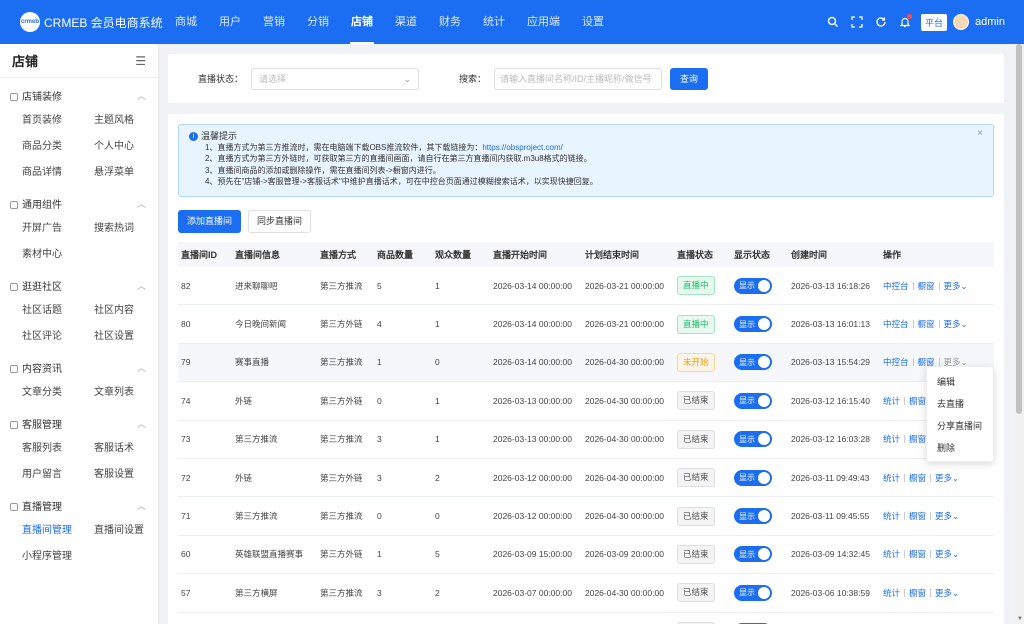  I want to click on topnav-item: 应用端, so click(543, 22).